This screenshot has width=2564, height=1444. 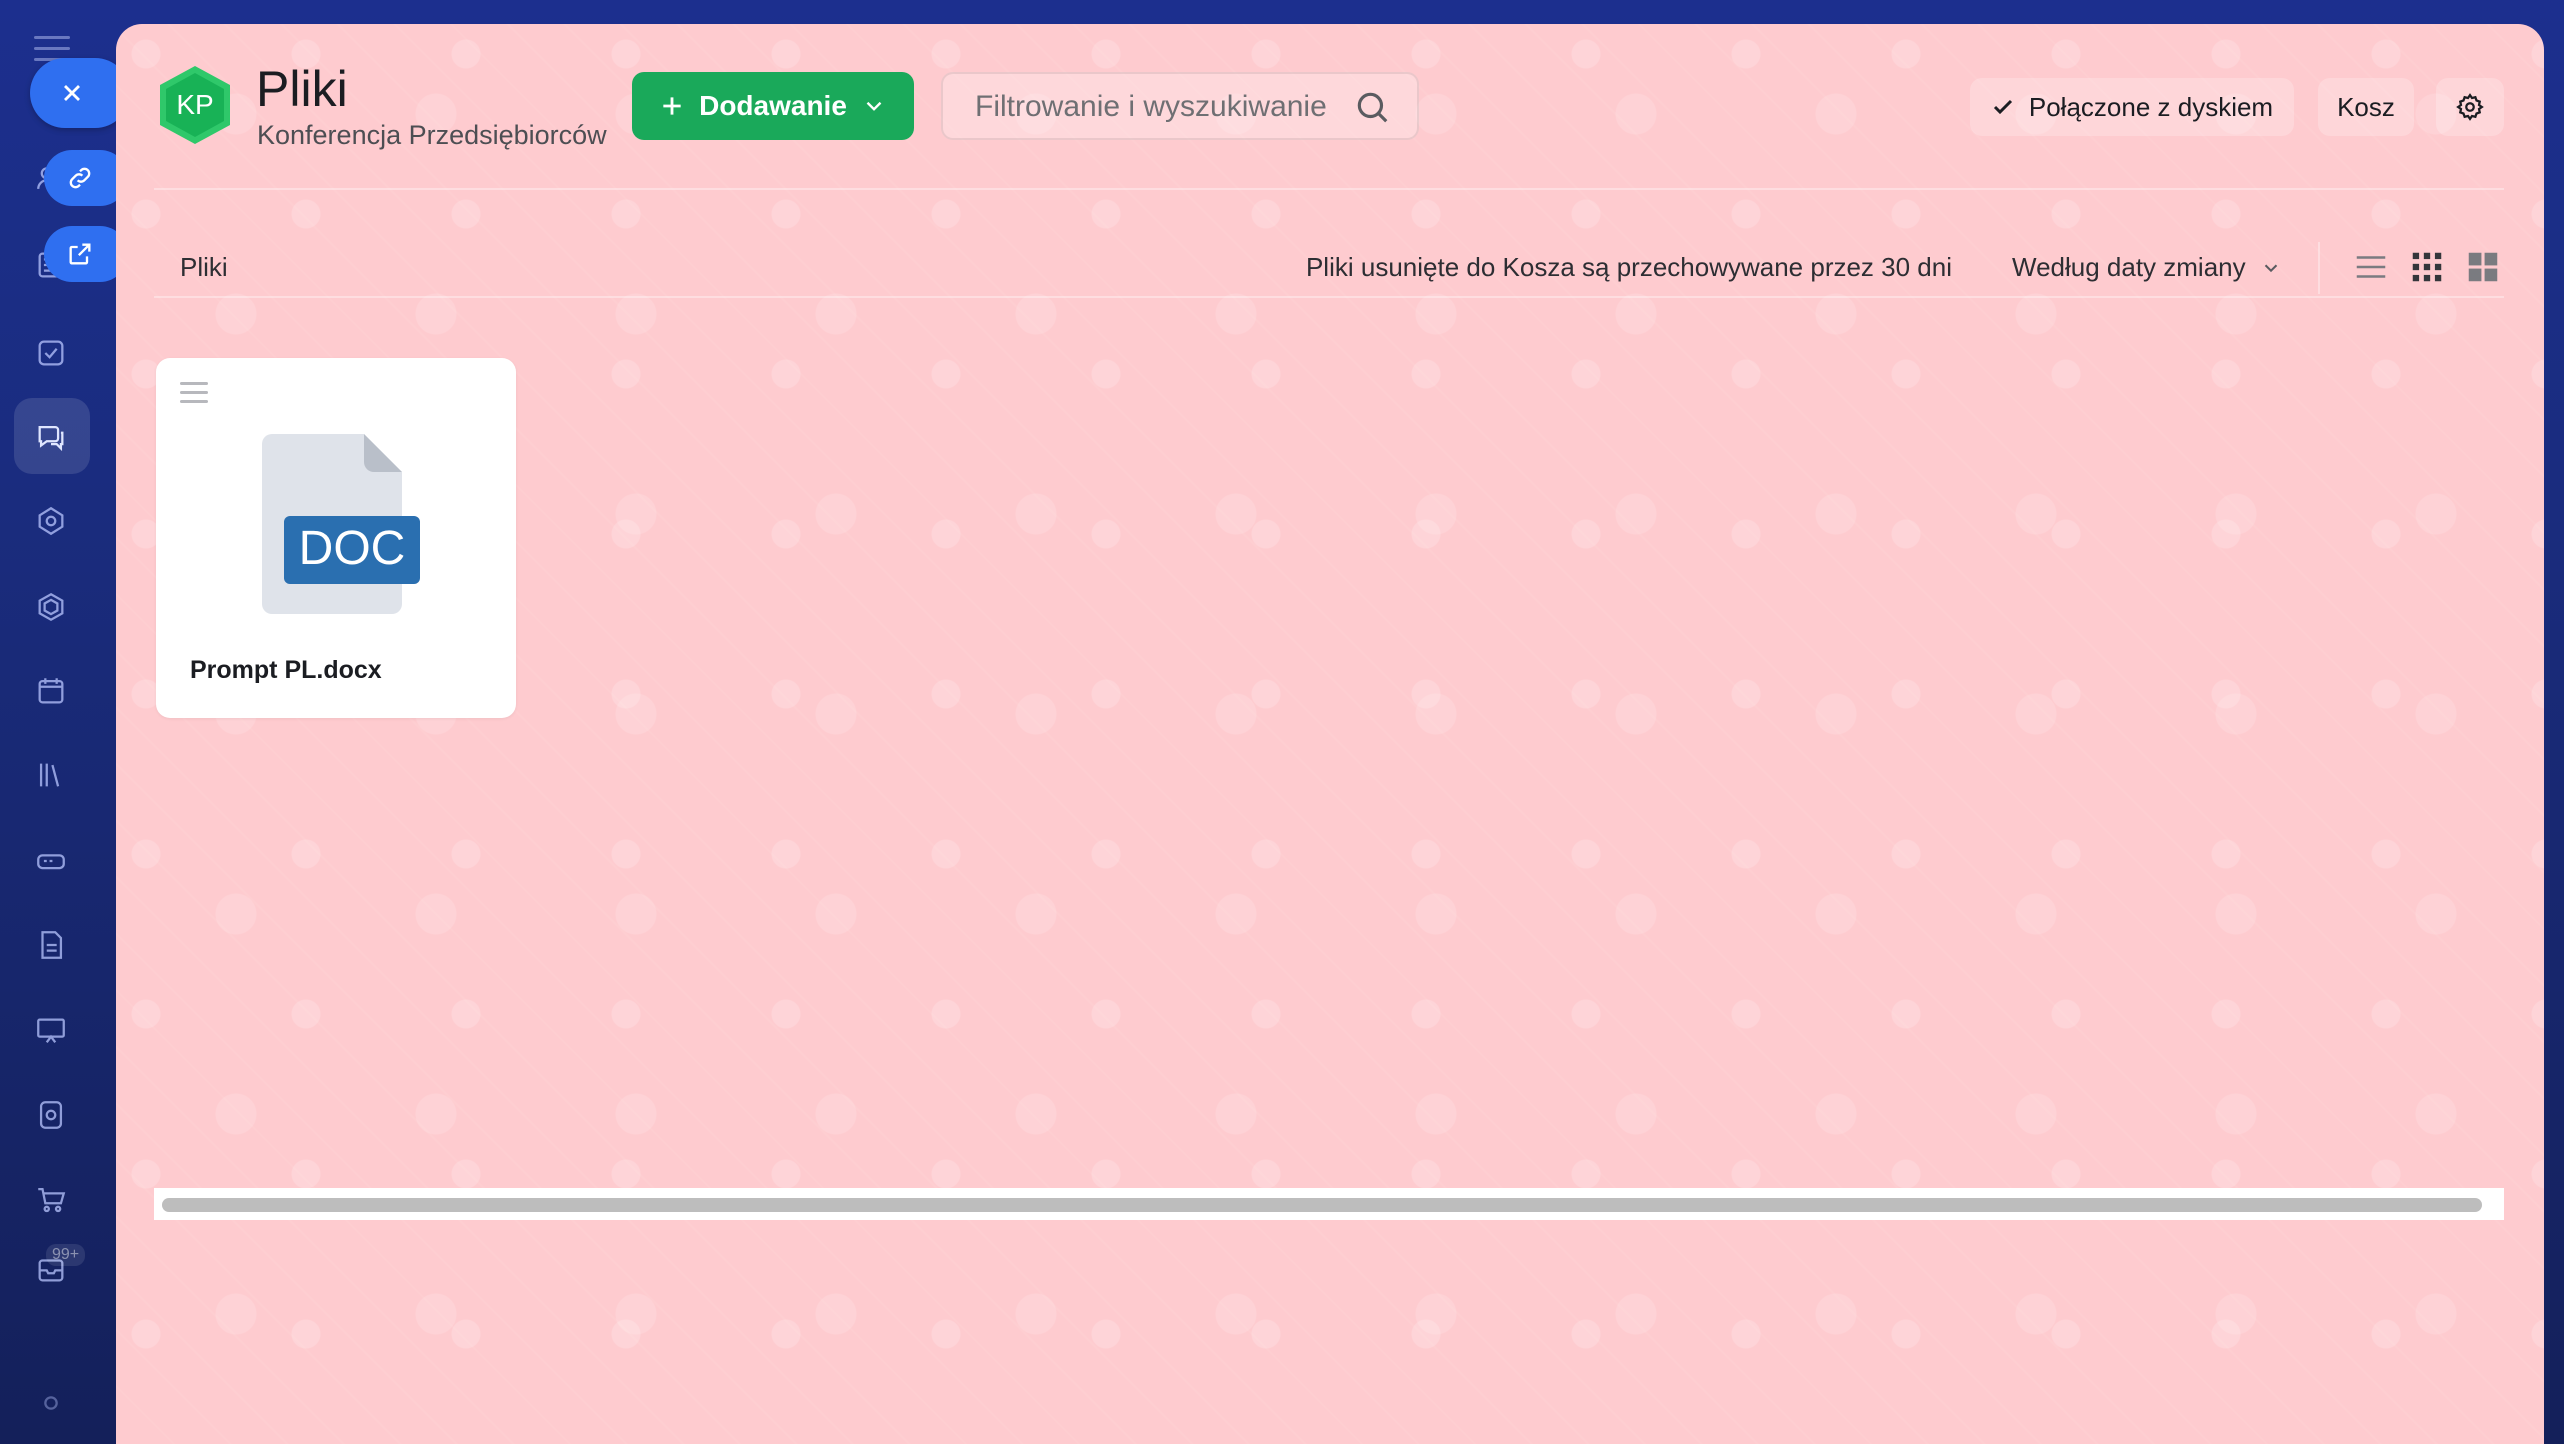 What do you see at coordinates (51, 1403) in the screenshot?
I see `settings-small-icon` at bounding box center [51, 1403].